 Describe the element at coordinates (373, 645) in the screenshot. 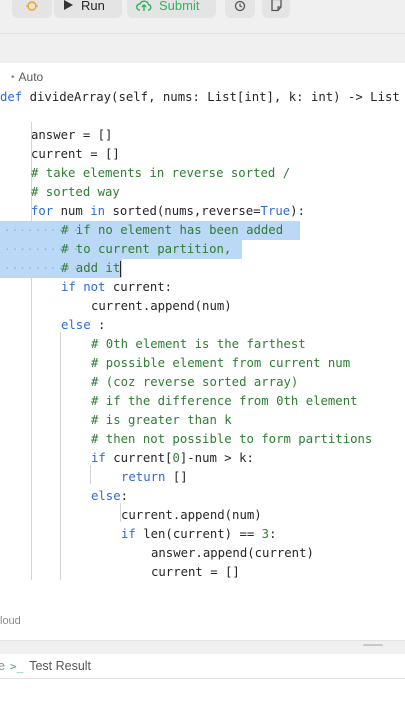

I see `resize-grip-icon` at that location.